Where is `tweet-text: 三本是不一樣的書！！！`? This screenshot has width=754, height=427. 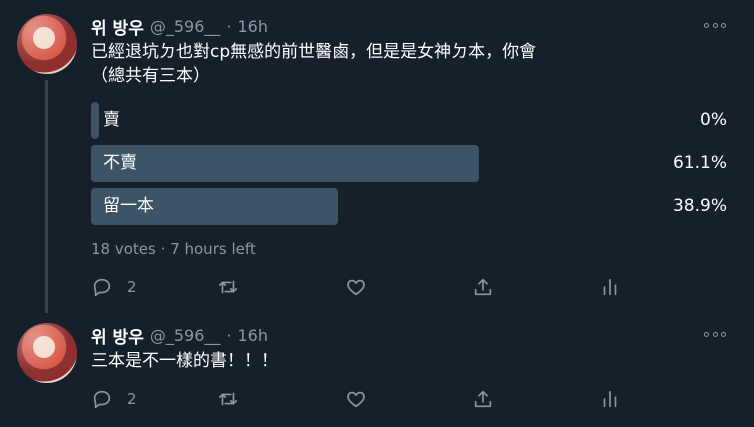 tweet-text: 三本是不一樣的書！！！ is located at coordinates (411, 361).